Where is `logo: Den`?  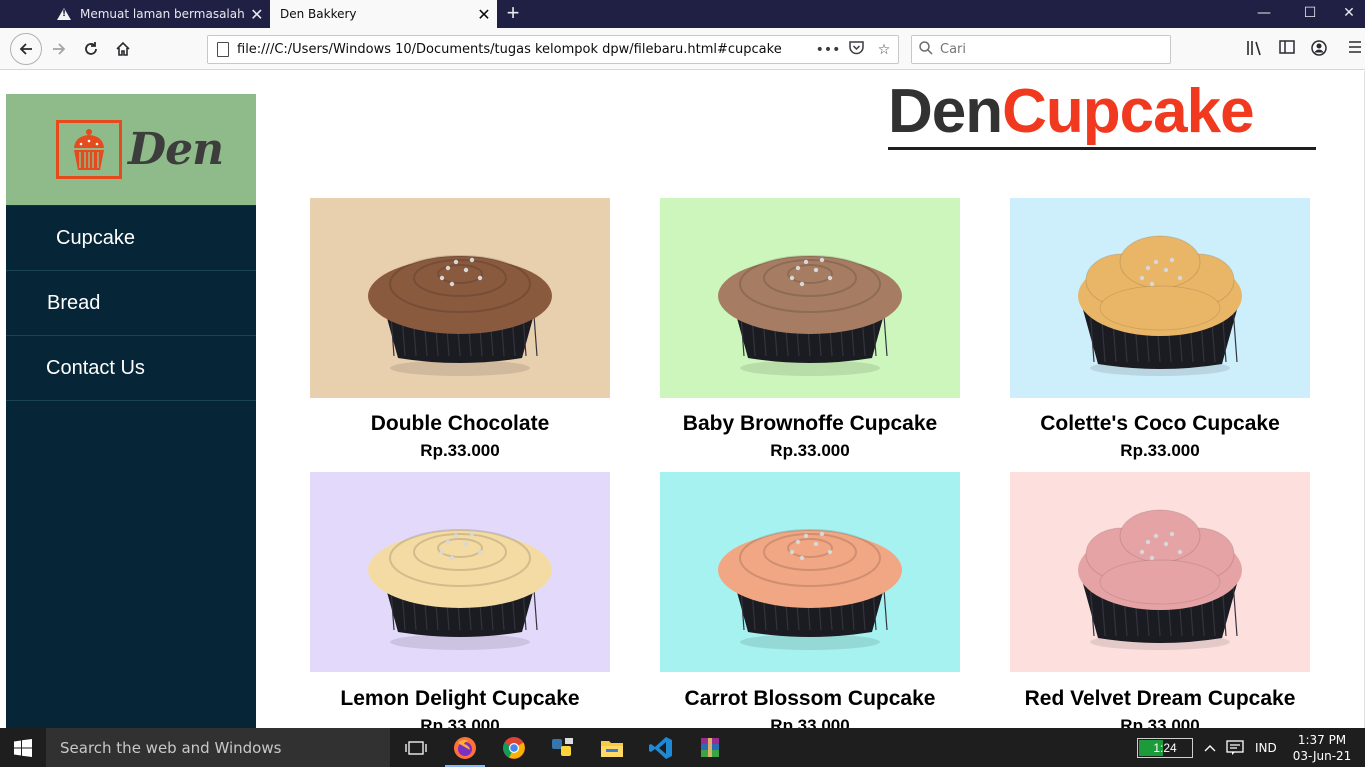
logo: Den is located at coordinates (131, 150).